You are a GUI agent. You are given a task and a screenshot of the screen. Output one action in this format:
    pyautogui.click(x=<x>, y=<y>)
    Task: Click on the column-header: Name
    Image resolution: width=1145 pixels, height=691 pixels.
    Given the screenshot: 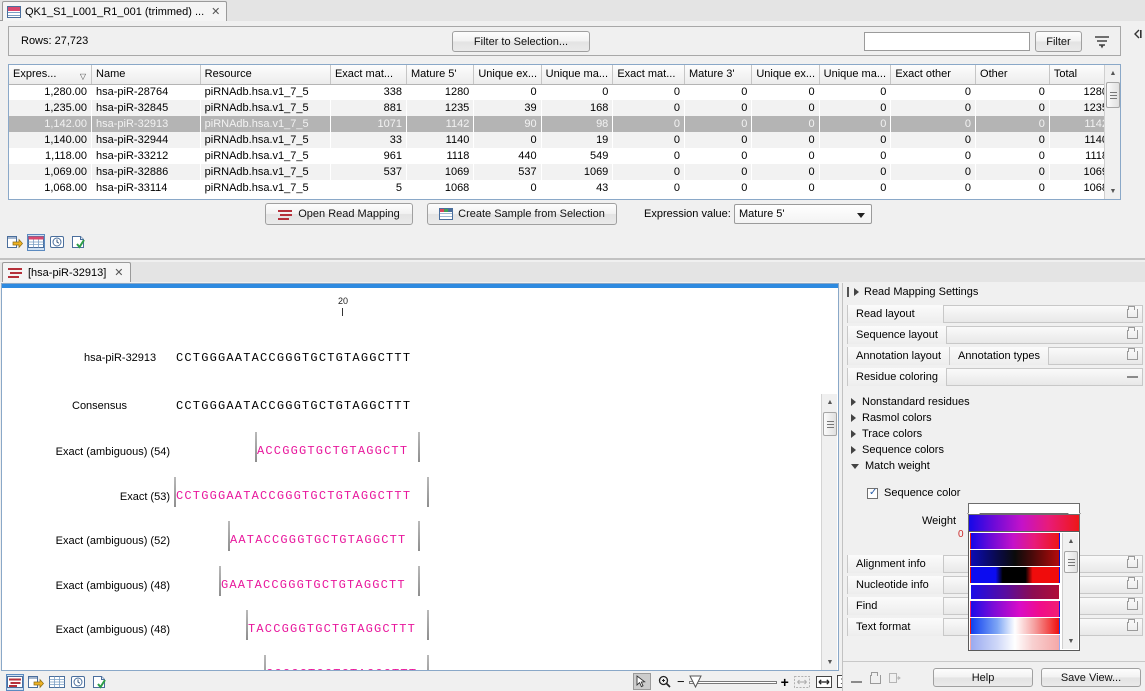 What is the action you would take?
    pyautogui.click(x=146, y=75)
    